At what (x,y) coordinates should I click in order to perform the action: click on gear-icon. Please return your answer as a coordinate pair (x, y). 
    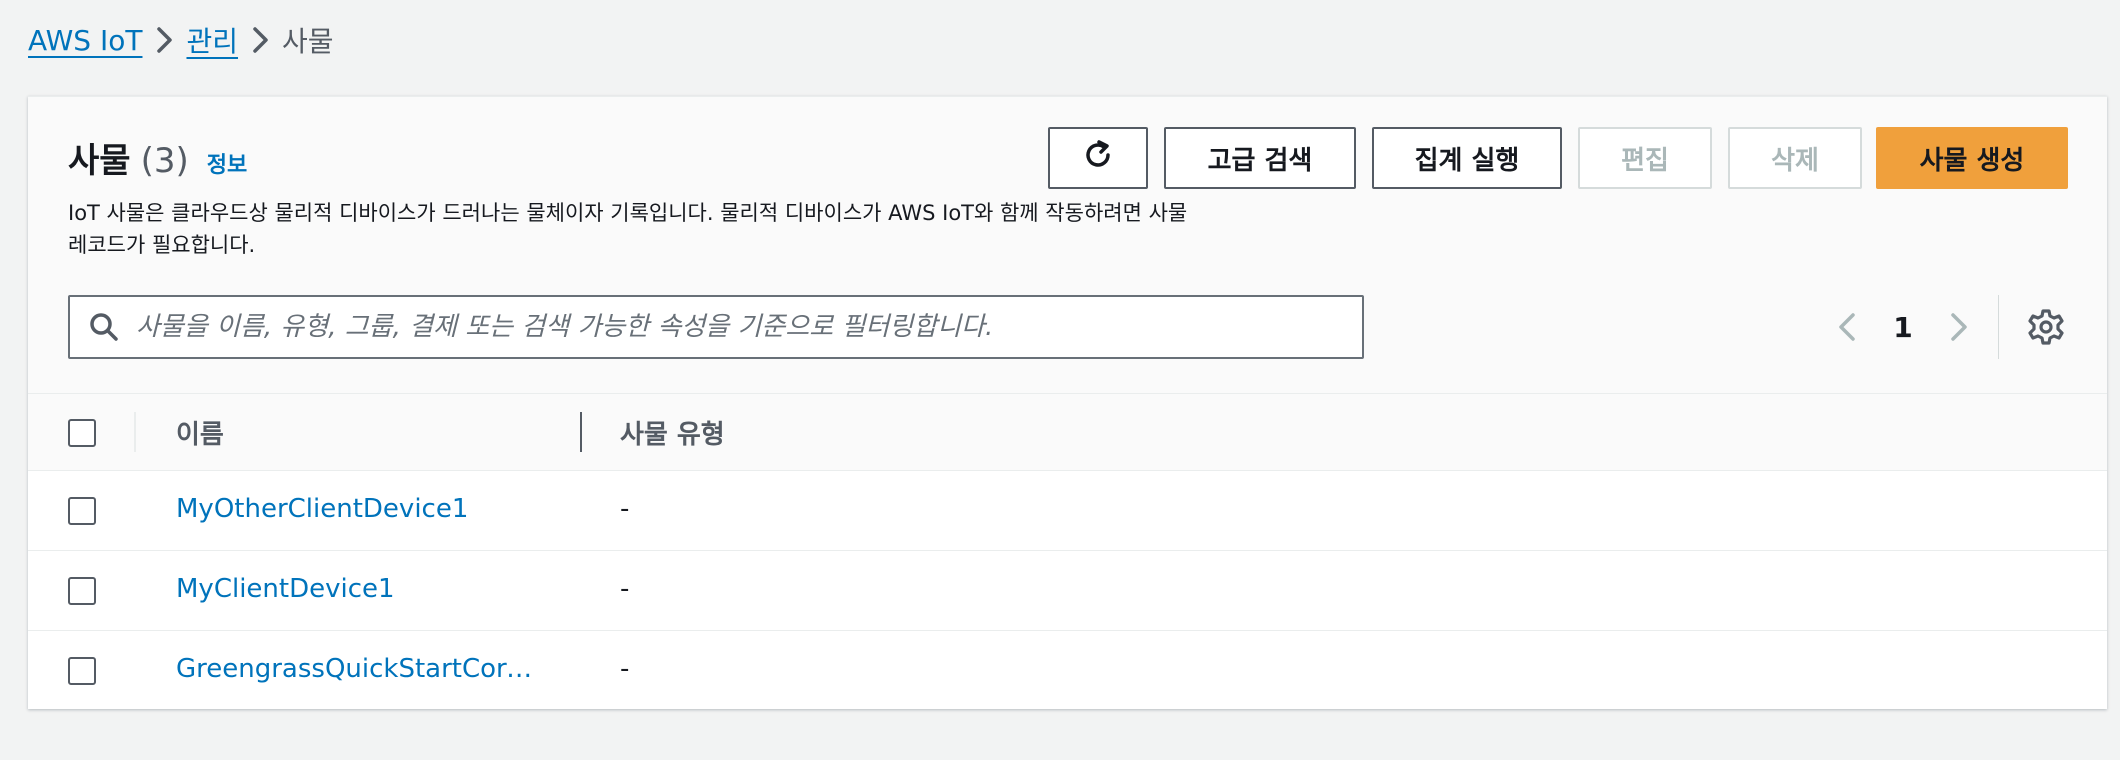
    Looking at the image, I should click on (2046, 327).